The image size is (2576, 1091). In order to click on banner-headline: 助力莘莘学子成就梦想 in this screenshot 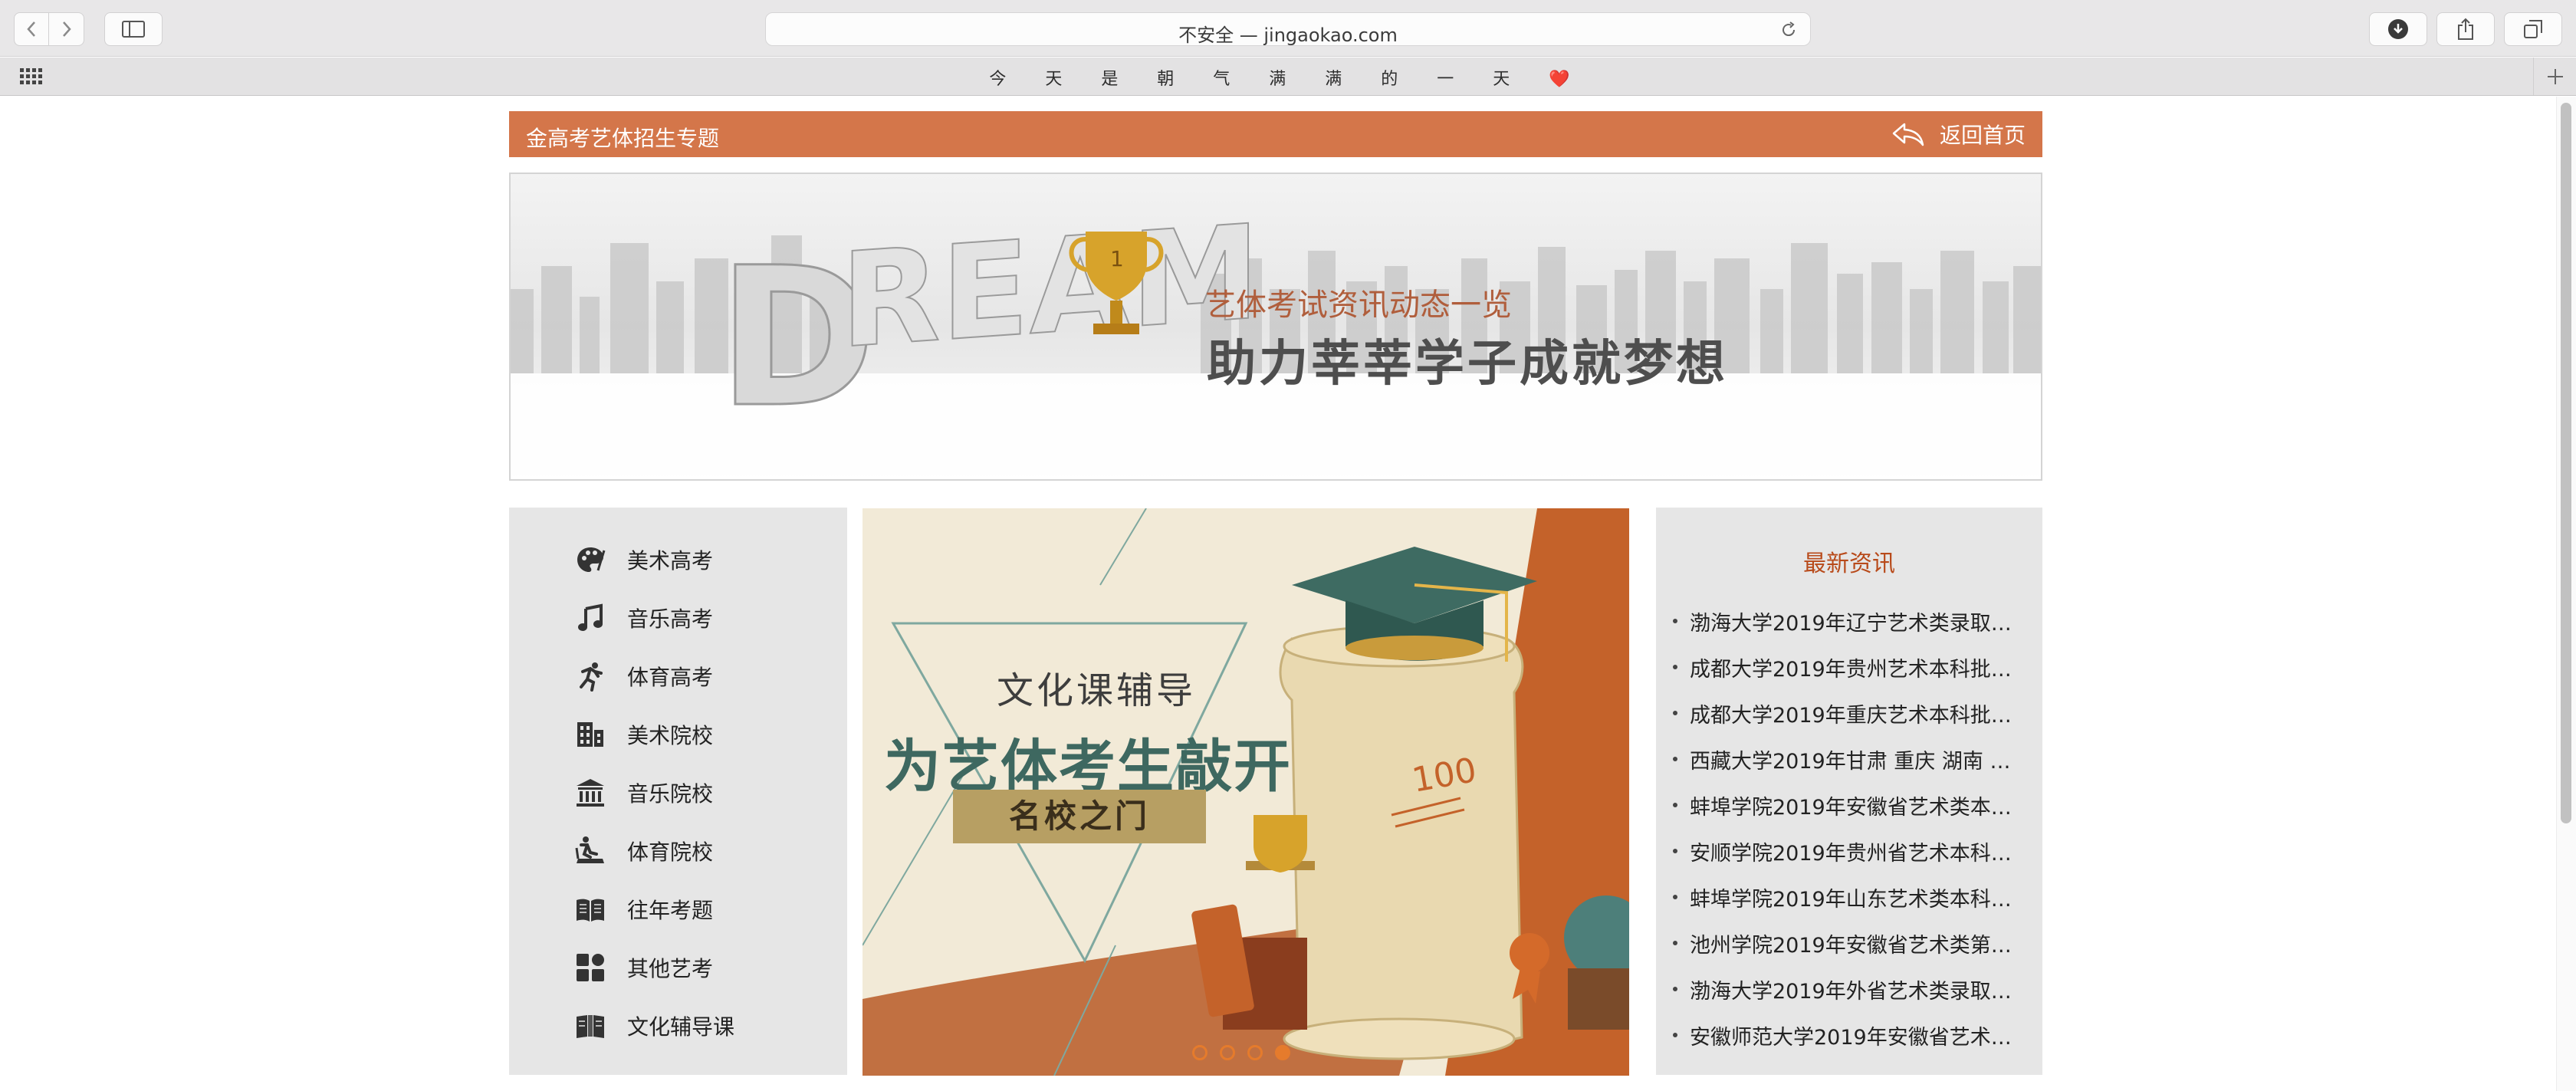, I will do `click(1468, 364)`.